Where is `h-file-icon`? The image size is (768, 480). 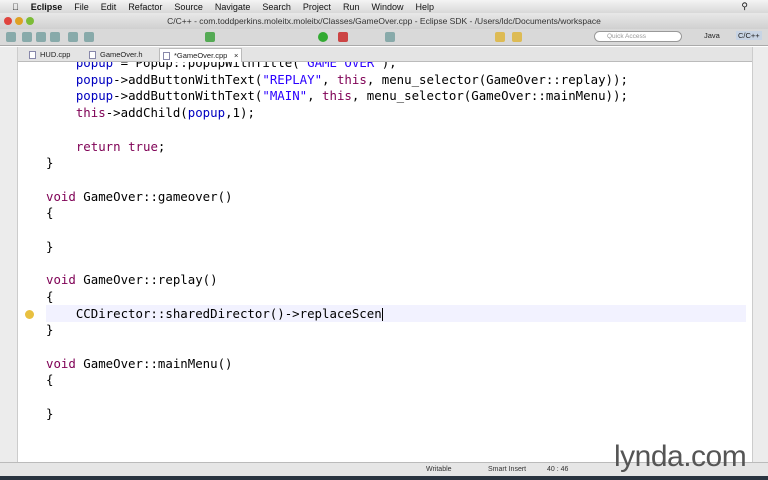 h-file-icon is located at coordinates (92, 55).